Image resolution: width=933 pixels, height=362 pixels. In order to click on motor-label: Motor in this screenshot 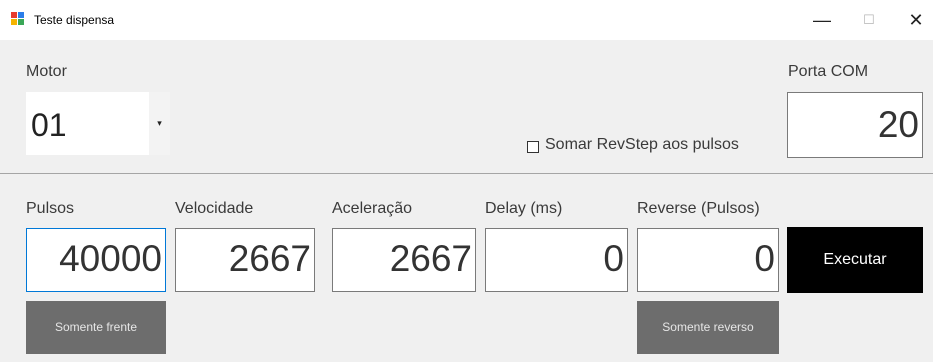, I will do `click(46, 71)`.